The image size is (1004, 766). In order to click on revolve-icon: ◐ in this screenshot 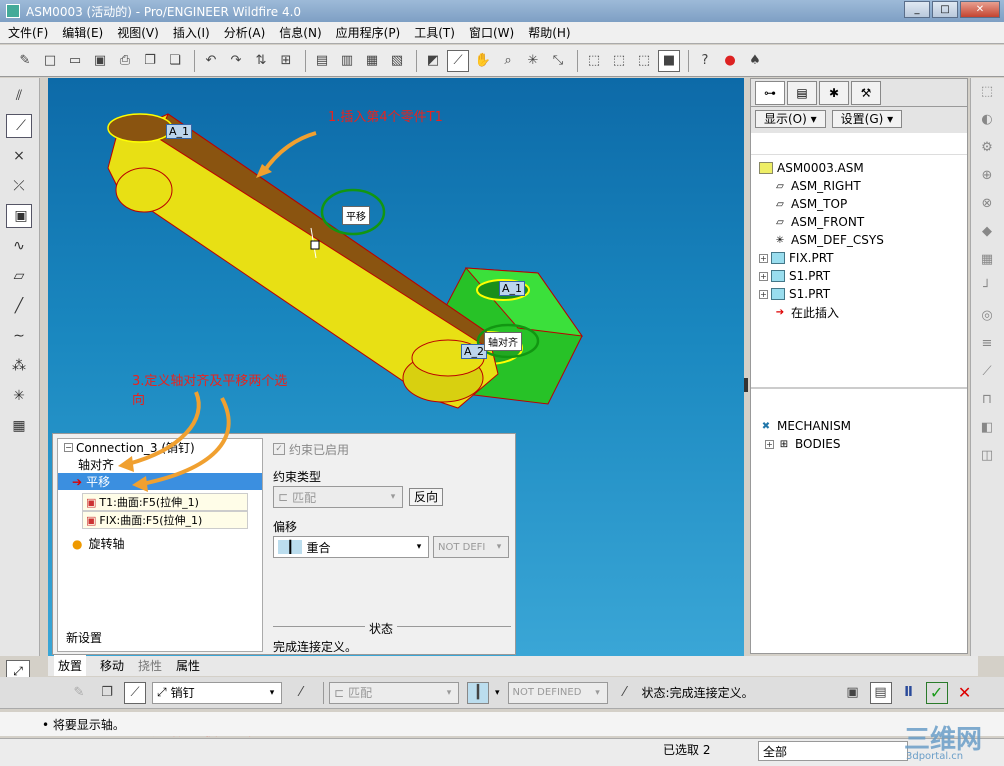, I will do `click(987, 123)`.